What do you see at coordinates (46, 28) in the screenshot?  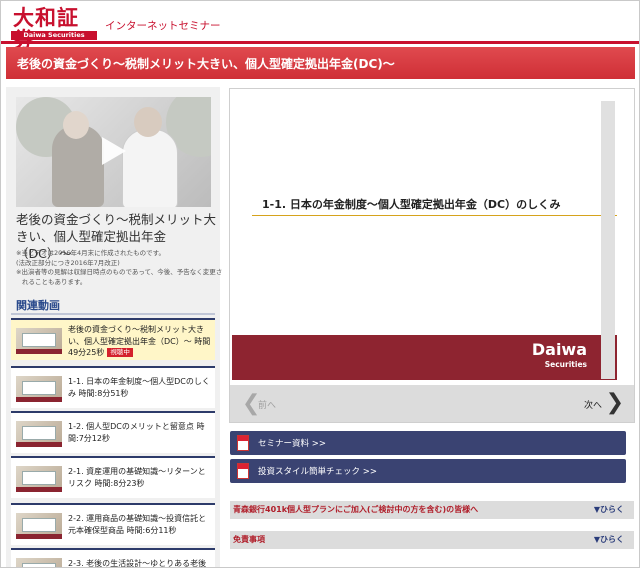 I see `logo-jp-text: 大和証券` at bounding box center [46, 28].